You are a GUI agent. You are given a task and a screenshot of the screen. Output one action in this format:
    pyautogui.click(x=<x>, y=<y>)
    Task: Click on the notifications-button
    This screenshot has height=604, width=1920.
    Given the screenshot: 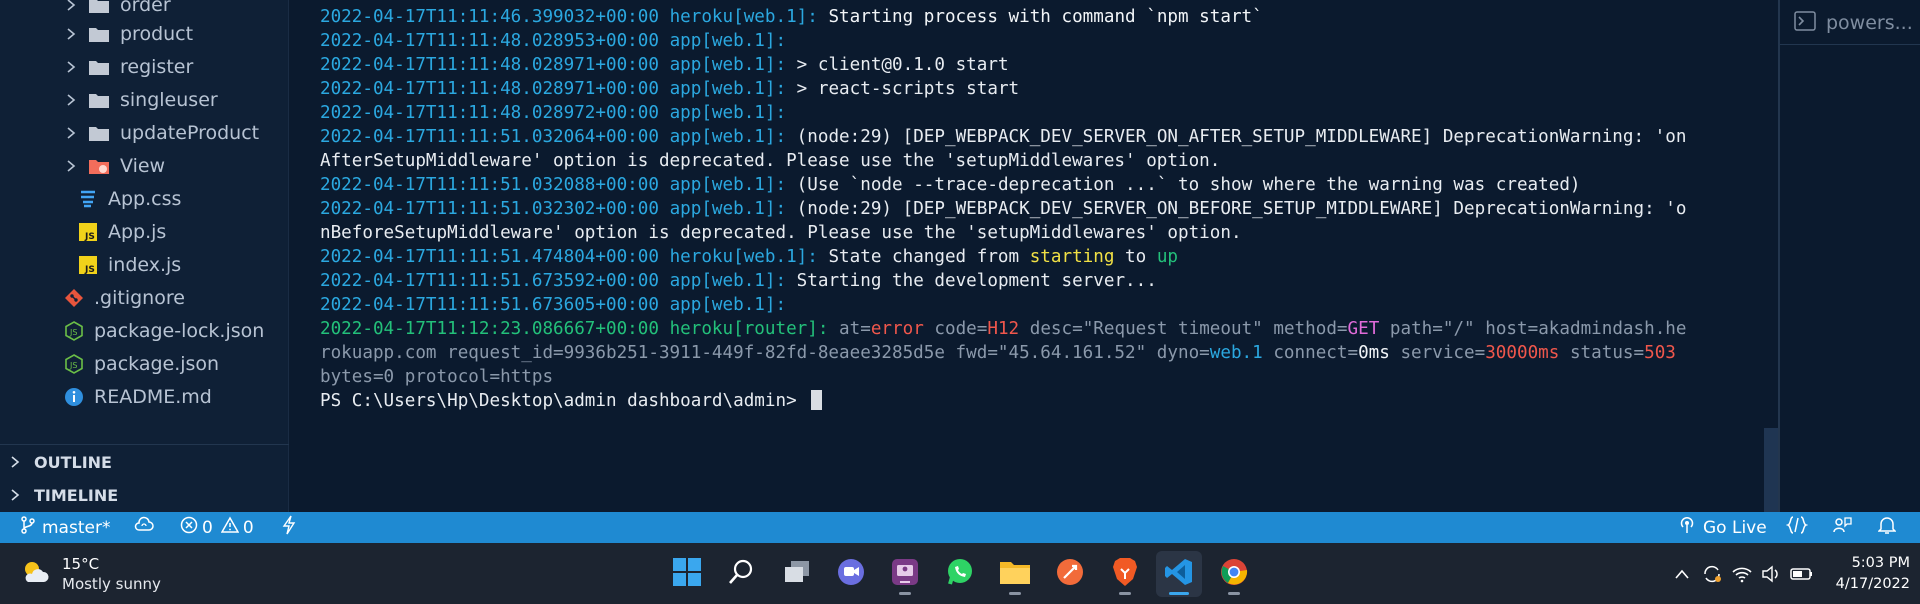 What is the action you would take?
    pyautogui.click(x=1887, y=527)
    